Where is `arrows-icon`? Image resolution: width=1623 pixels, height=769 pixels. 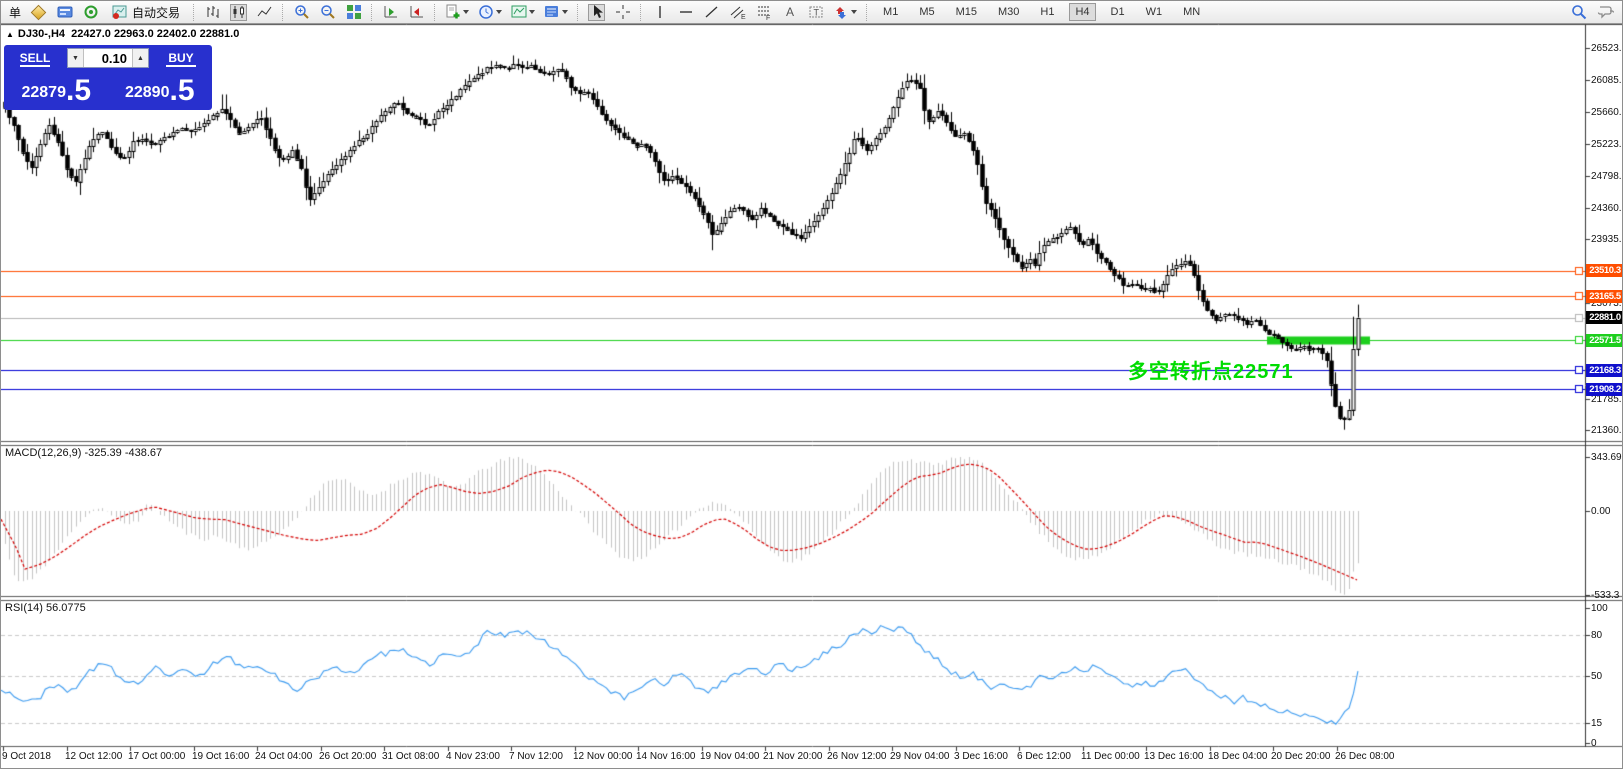
arrows-icon is located at coordinates (841, 13).